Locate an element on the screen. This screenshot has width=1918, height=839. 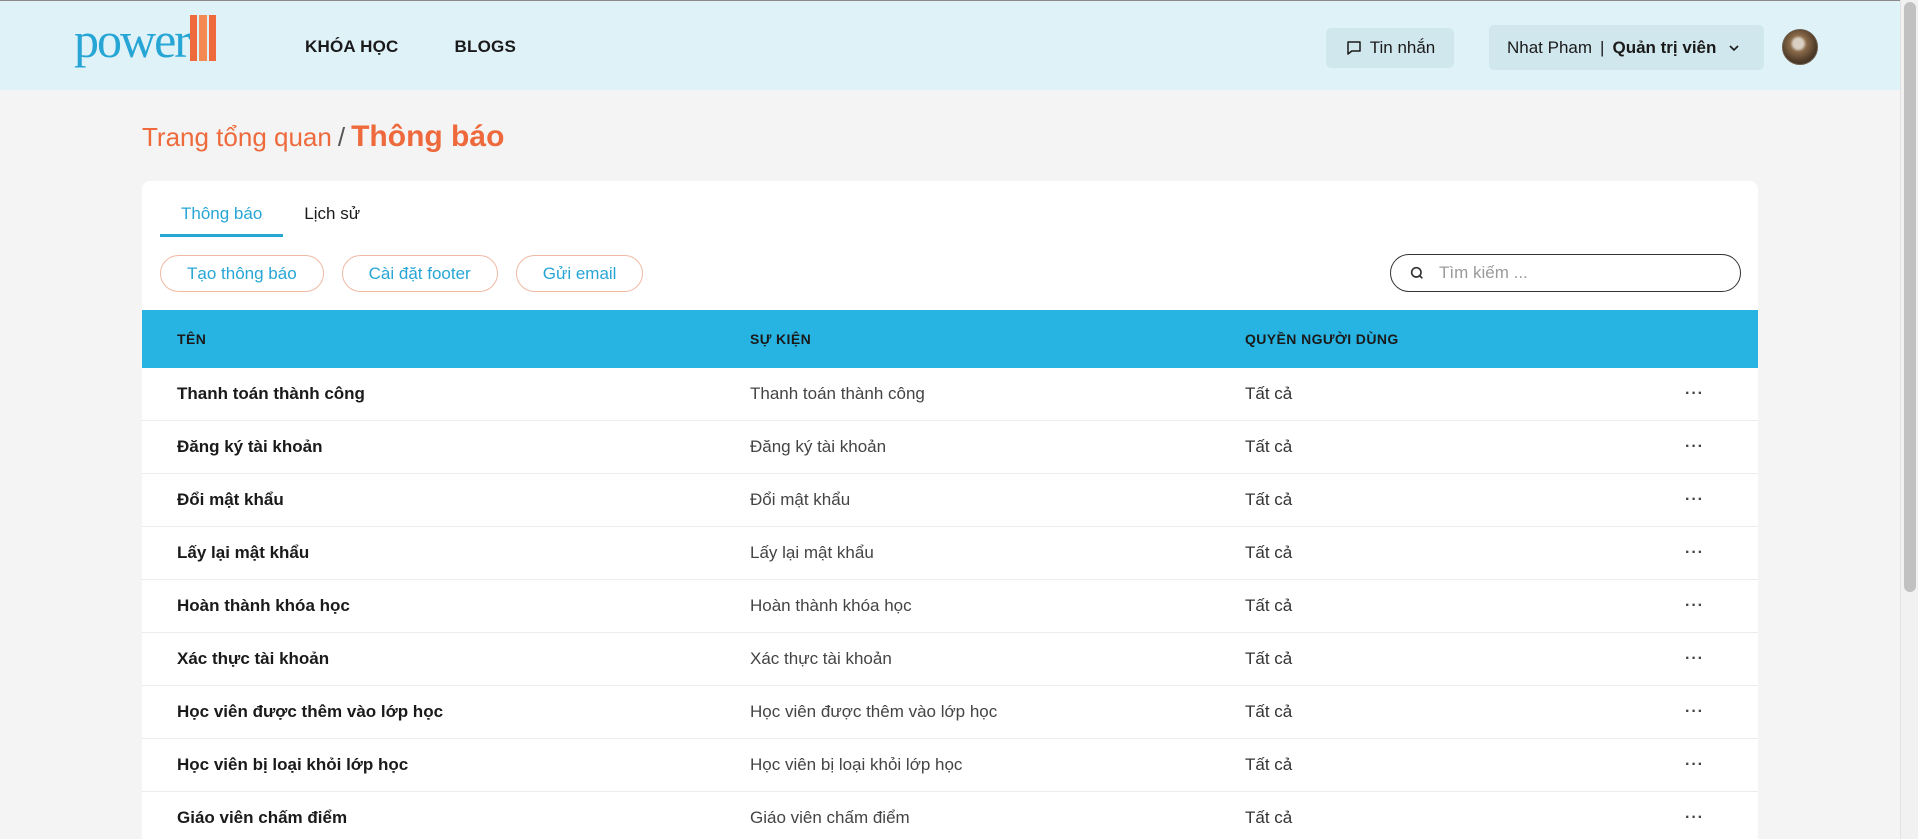
create-notification-button: Tạo thông báo is located at coordinates (242, 273).